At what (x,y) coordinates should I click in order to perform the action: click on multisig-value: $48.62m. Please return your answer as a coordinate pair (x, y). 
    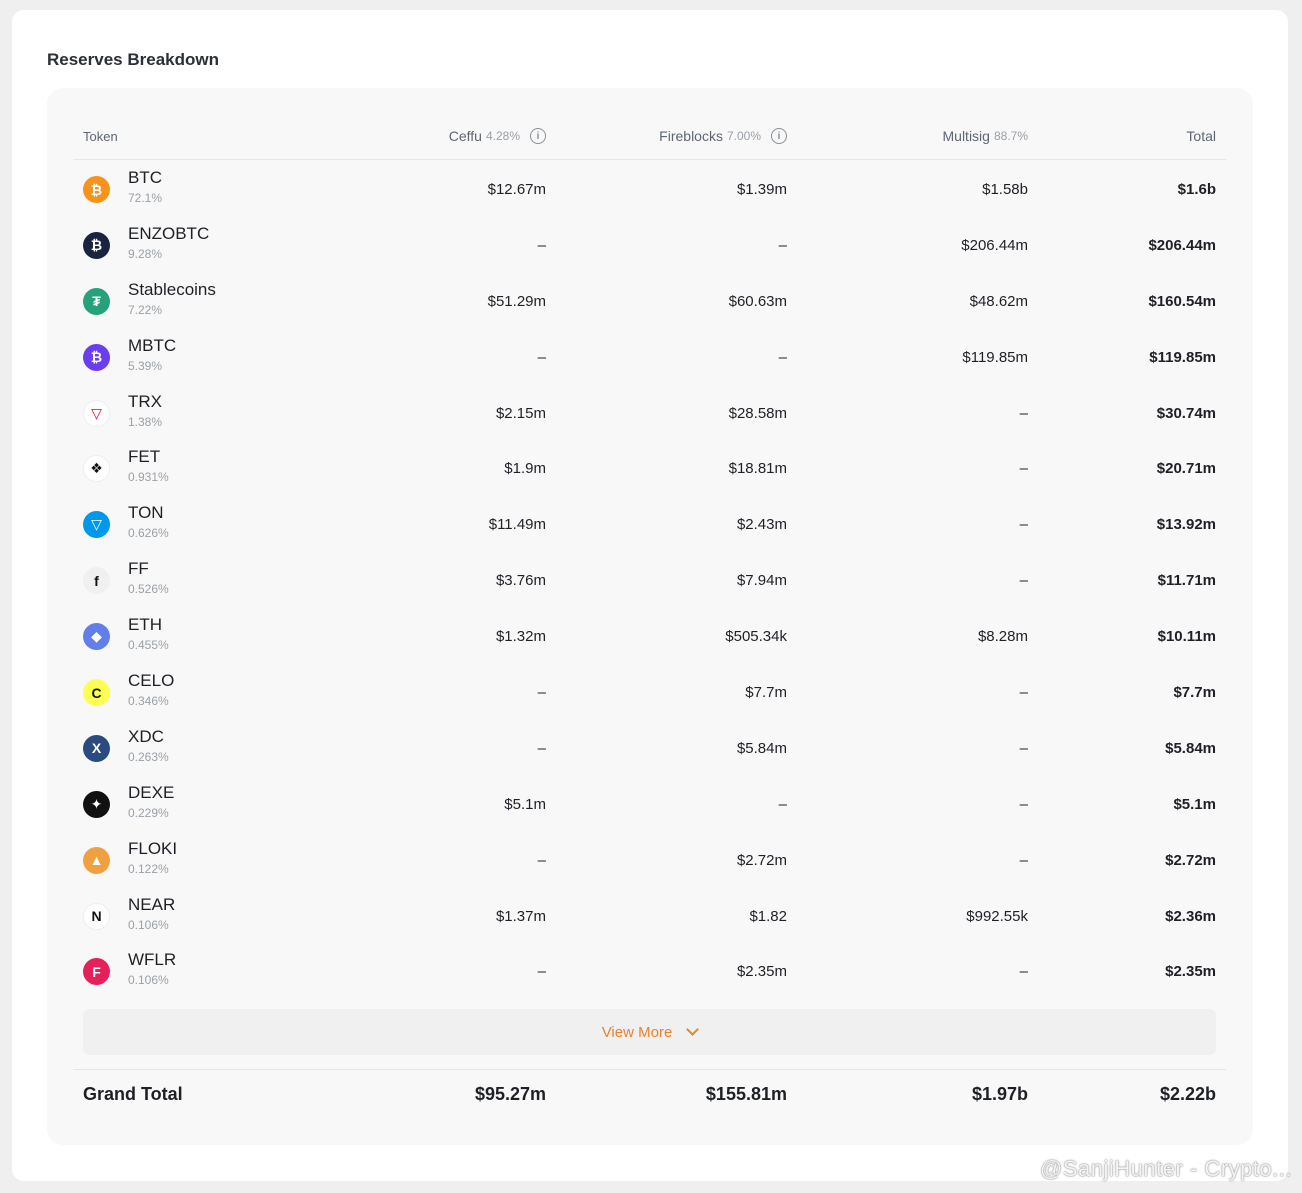
    Looking at the image, I should click on (998, 301).